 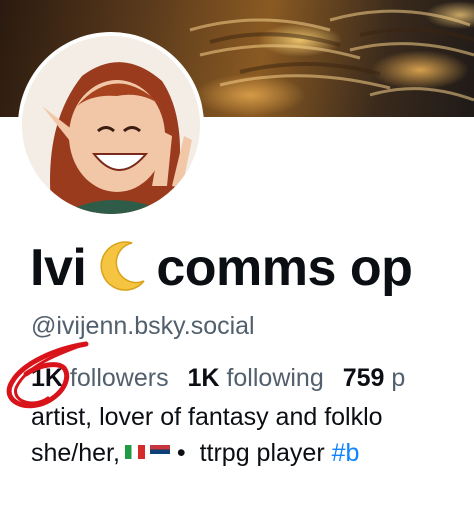 What do you see at coordinates (275, 378) in the screenshot?
I see `following-label: following` at bounding box center [275, 378].